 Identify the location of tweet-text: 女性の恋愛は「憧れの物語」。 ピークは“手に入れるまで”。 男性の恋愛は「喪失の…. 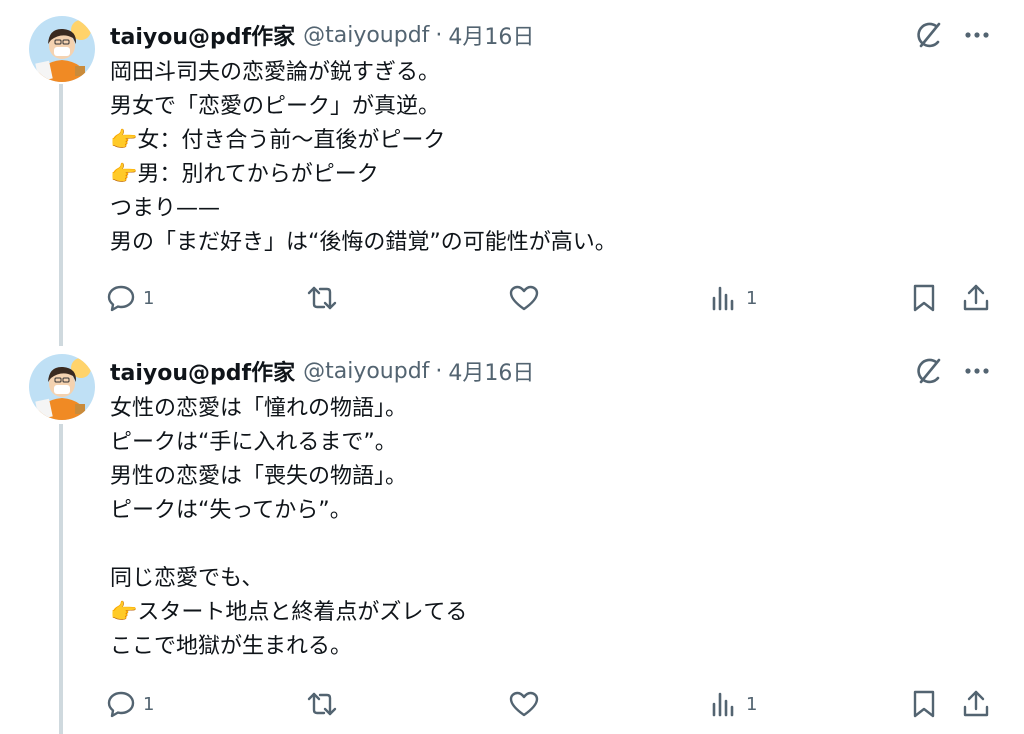
(289, 527).